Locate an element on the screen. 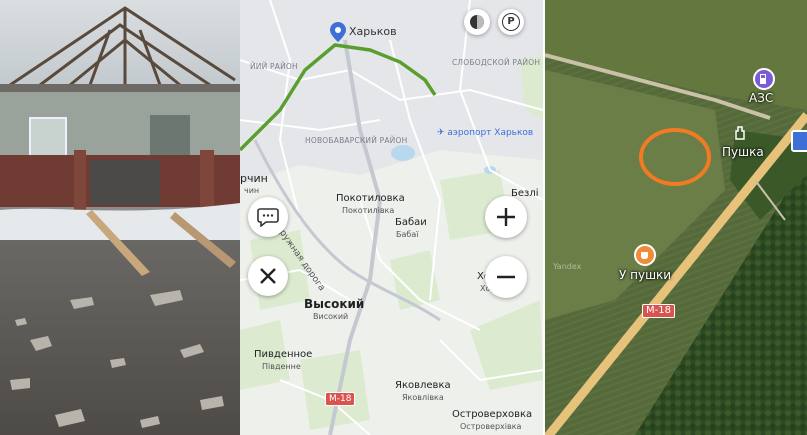 Image resolution: width=807 pixels, height=435 pixels. place-rchin: рчин is located at coordinates (254, 178).